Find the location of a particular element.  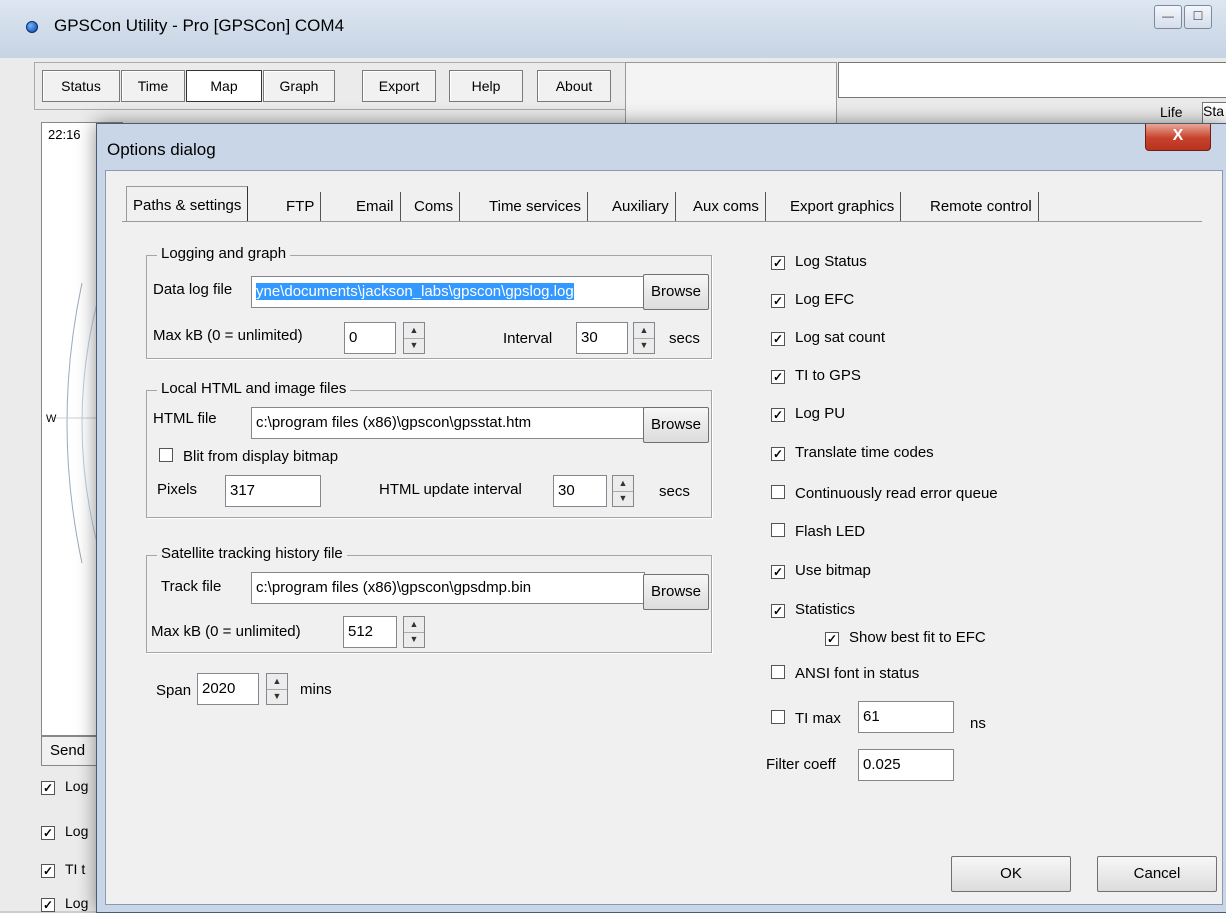

flash-led-checkbox: Flash LED is located at coordinates (818, 531).